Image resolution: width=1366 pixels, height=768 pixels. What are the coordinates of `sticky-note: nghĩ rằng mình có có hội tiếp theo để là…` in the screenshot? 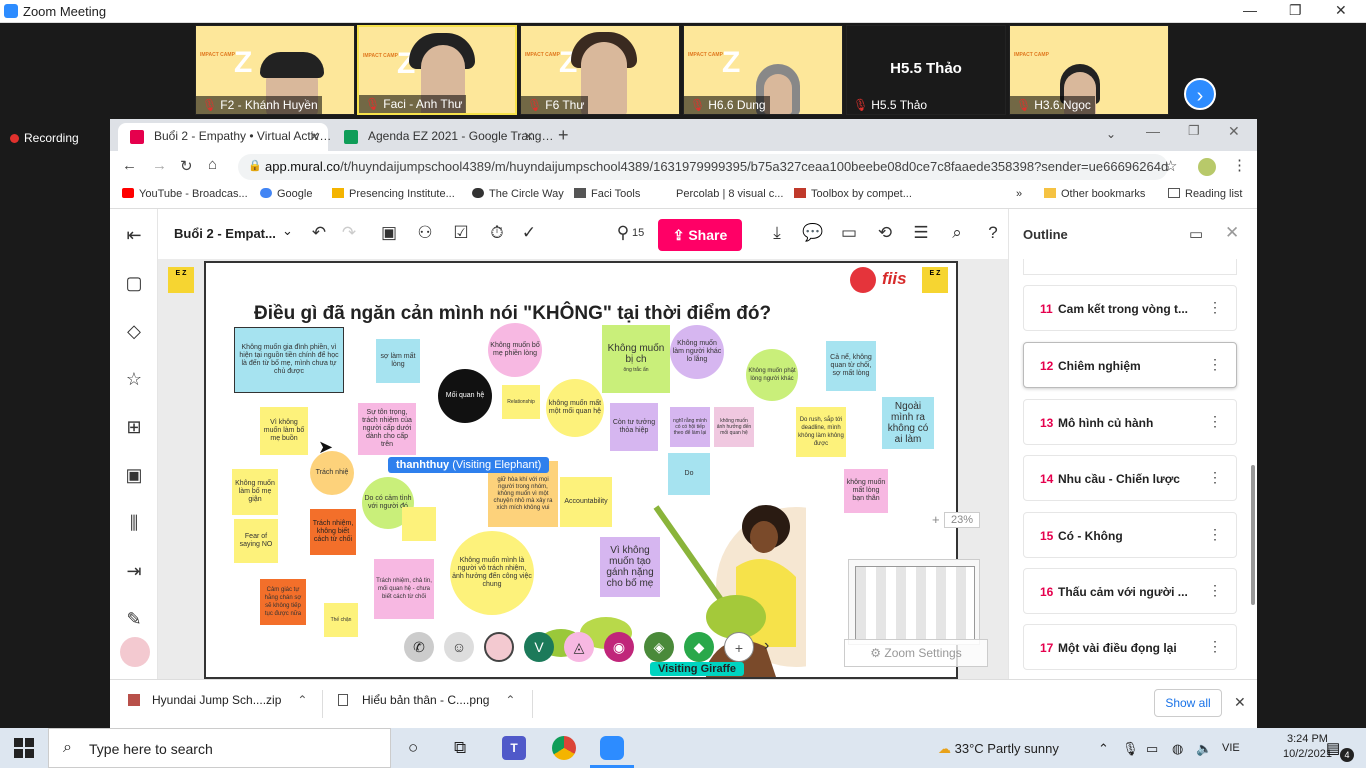 It's located at (690, 427).